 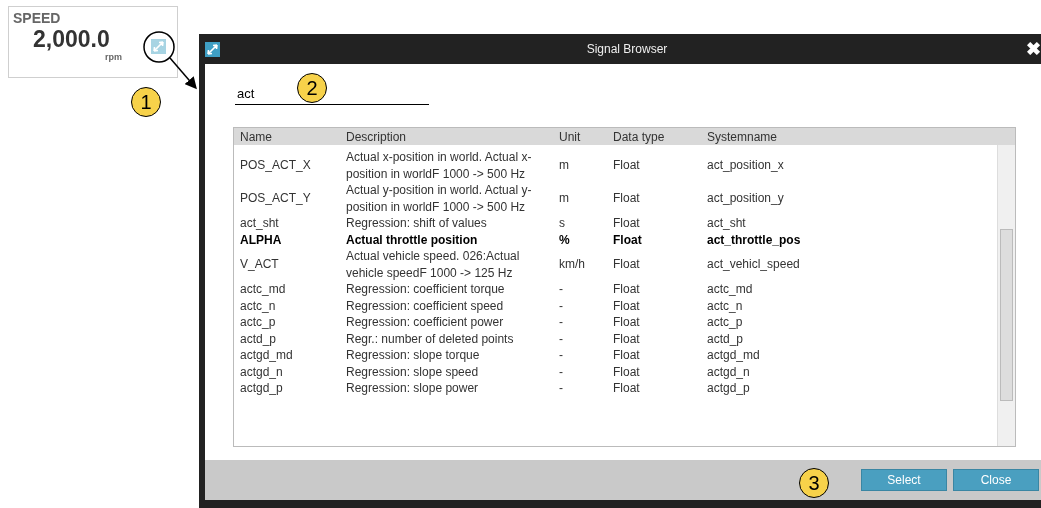 I want to click on table-cell-text: Regression: shift of values, so click(x=417, y=223).